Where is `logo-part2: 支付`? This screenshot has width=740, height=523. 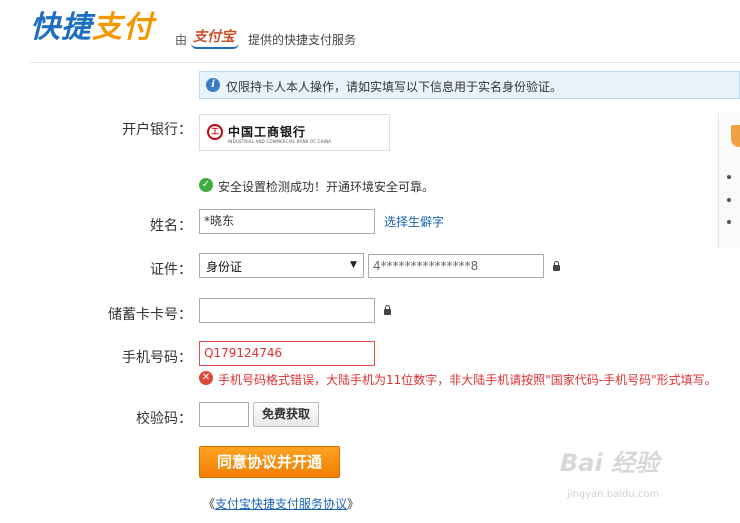
logo-part2: 支付 is located at coordinates (123, 27).